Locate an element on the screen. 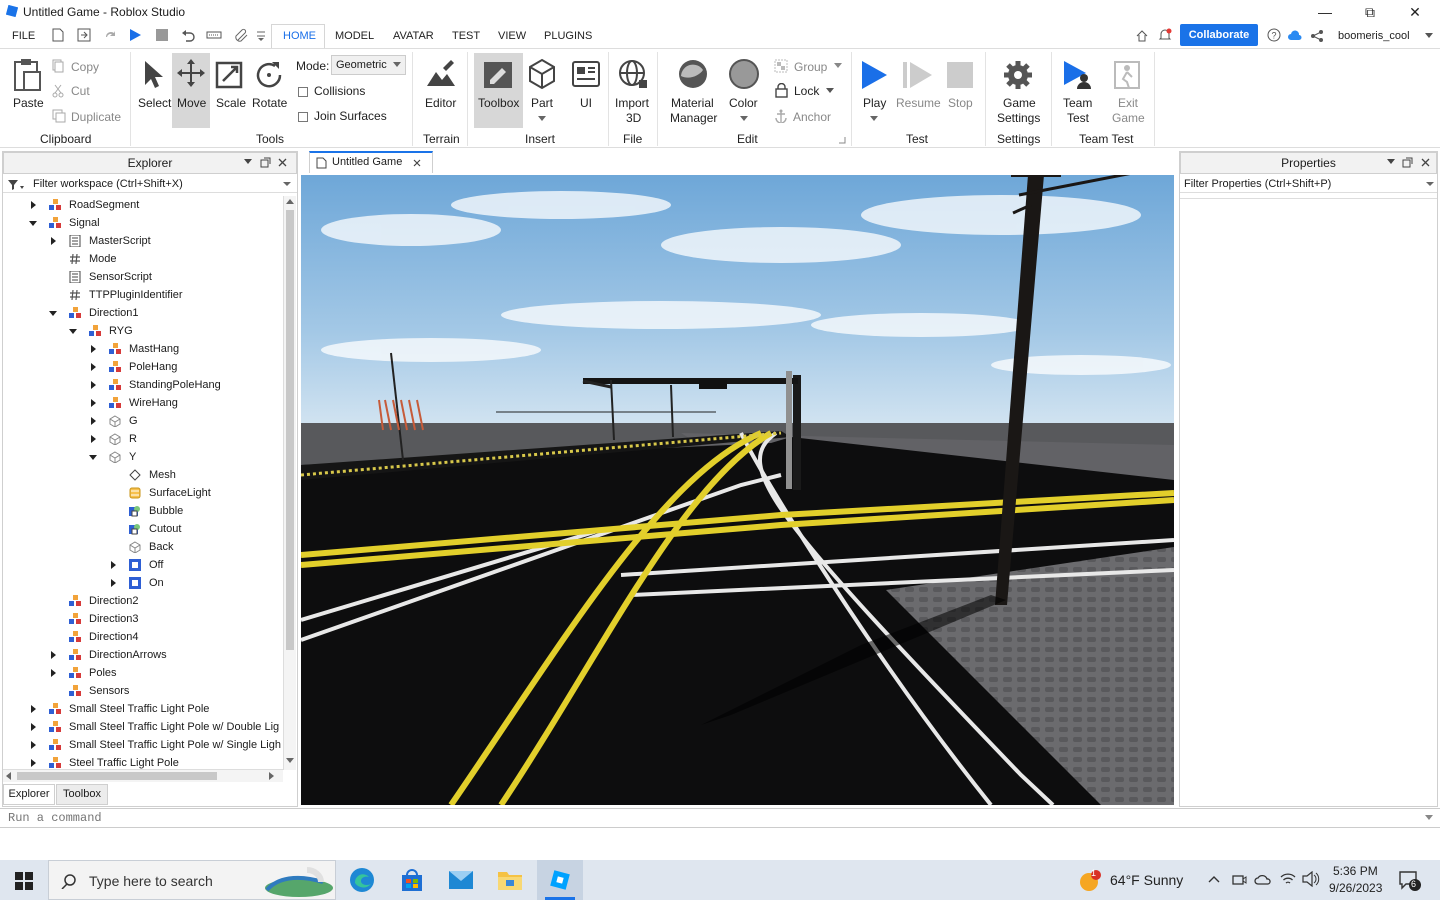  lock-dropdown-icon is located at coordinates (830, 91).